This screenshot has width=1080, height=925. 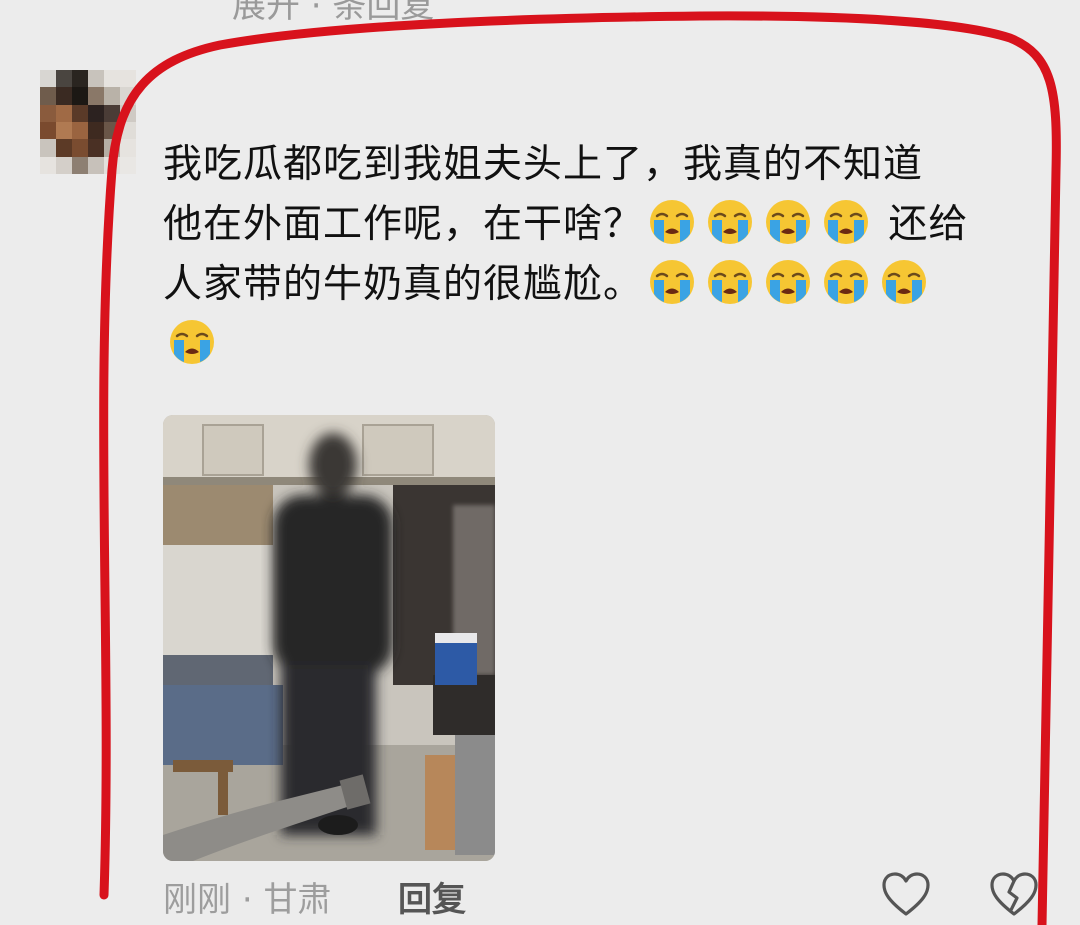 I want to click on comment-line: 他在外面工作呢，在干啥？ 还给, so click(x=603, y=225).